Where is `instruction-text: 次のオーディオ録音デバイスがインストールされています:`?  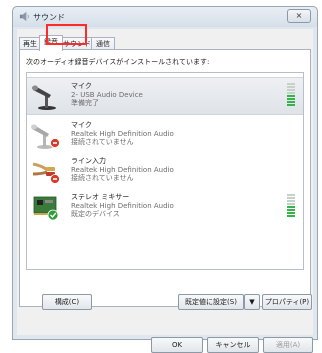
instruction-text: 次のオーディオ録音デバイスがインストールされています: is located at coordinates (118, 62).